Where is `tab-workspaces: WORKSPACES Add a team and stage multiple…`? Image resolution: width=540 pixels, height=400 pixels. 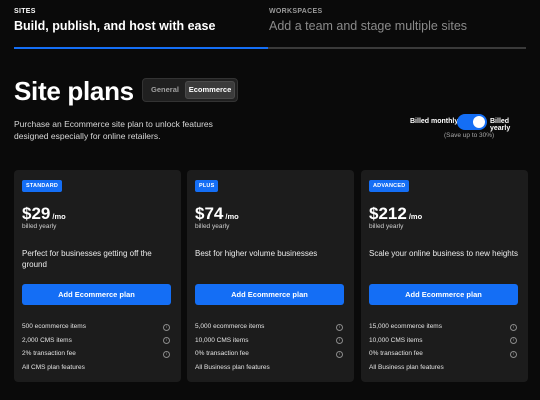
tab-workspaces: WORKSPACES Add a team and stage multiple… is located at coordinates (397, 28).